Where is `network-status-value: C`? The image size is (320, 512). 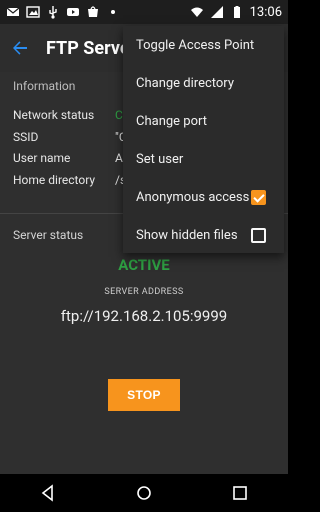
network-status-value: C is located at coordinates (119, 115).